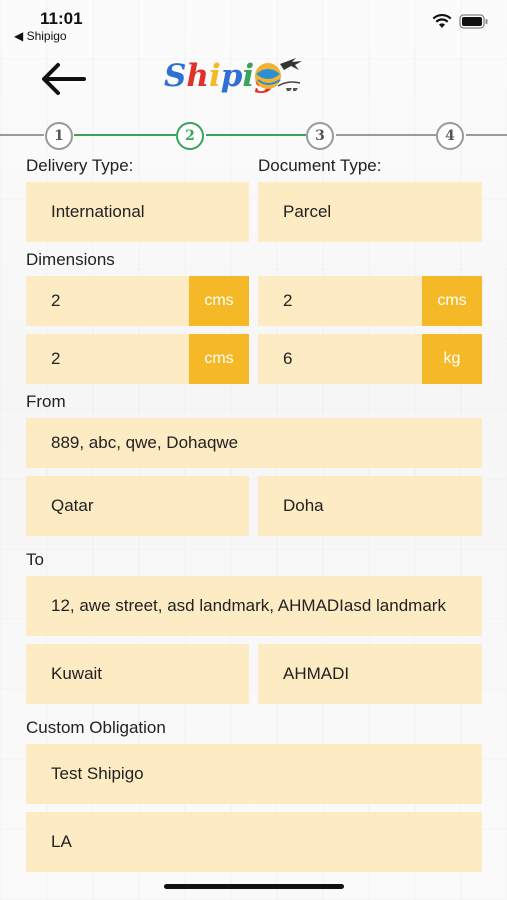 This screenshot has width=507, height=900. Describe the element at coordinates (70, 259) in the screenshot. I see `dimensions-label: Dimensions` at that location.